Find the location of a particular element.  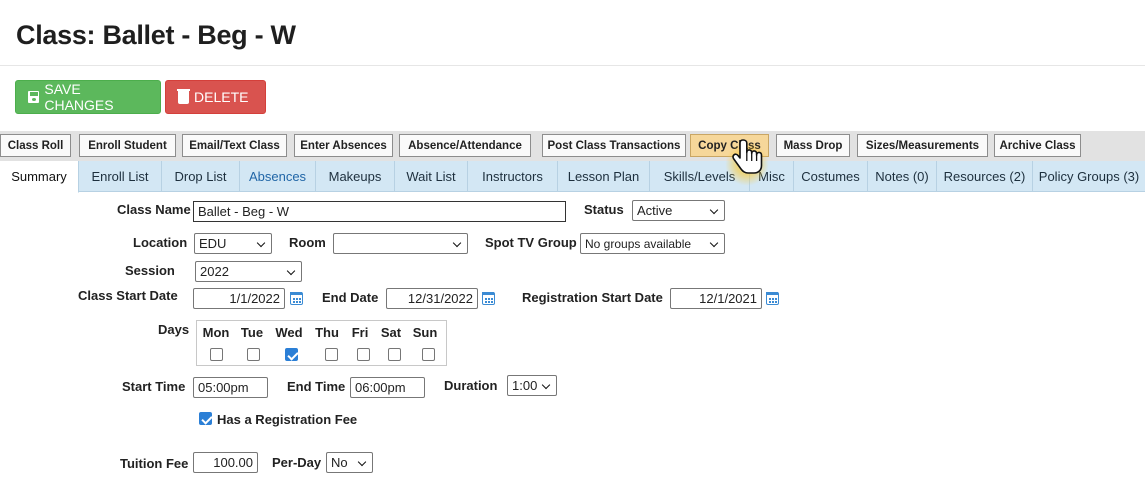

start-time-input: 05:00pm is located at coordinates (230, 387).